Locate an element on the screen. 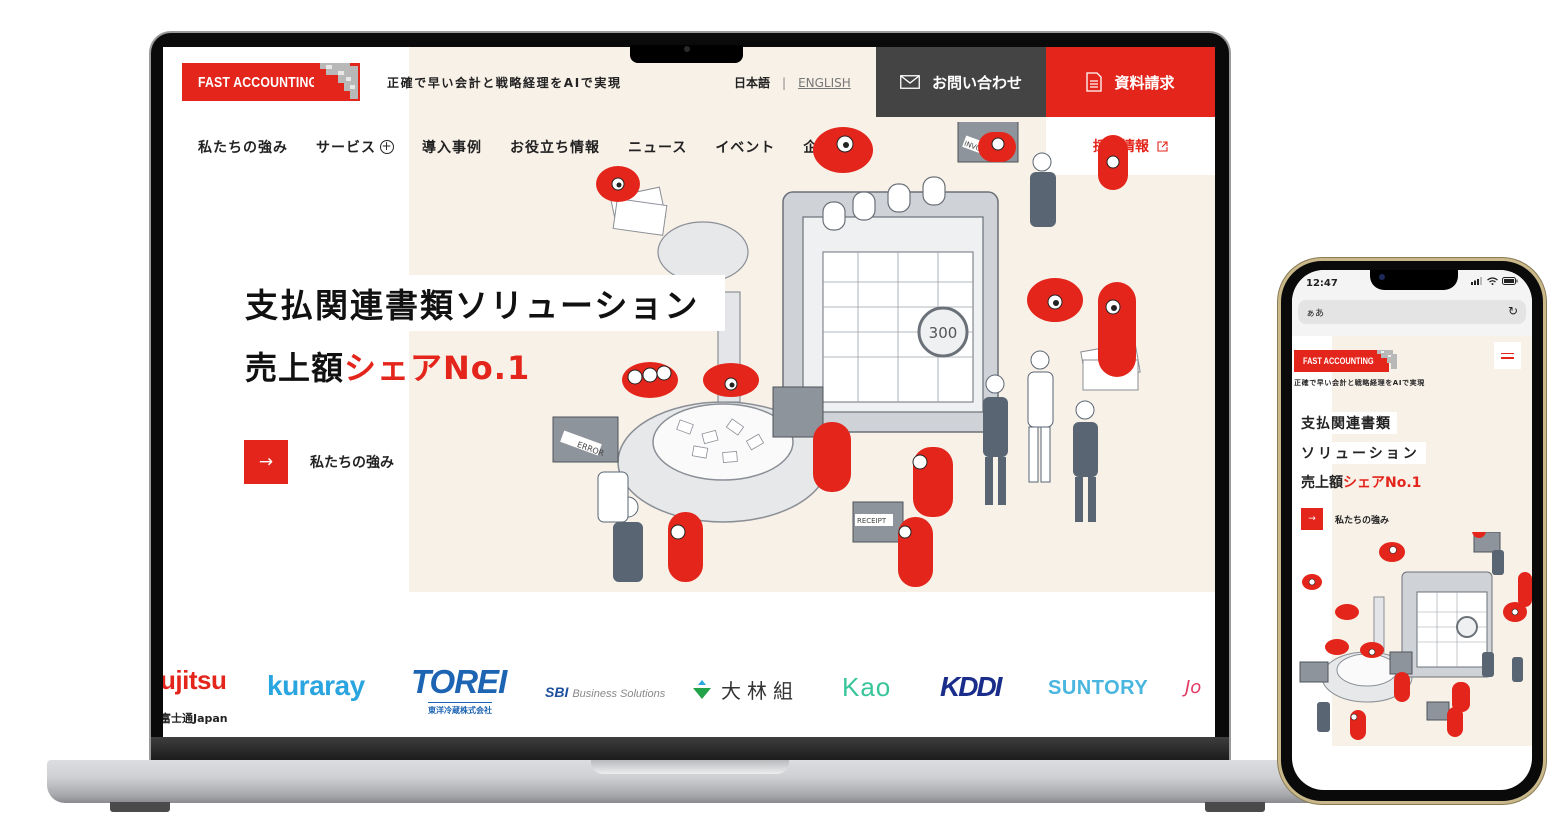 This screenshot has height=827, width=1557. nav-item-label: 導入事例 is located at coordinates (452, 148).